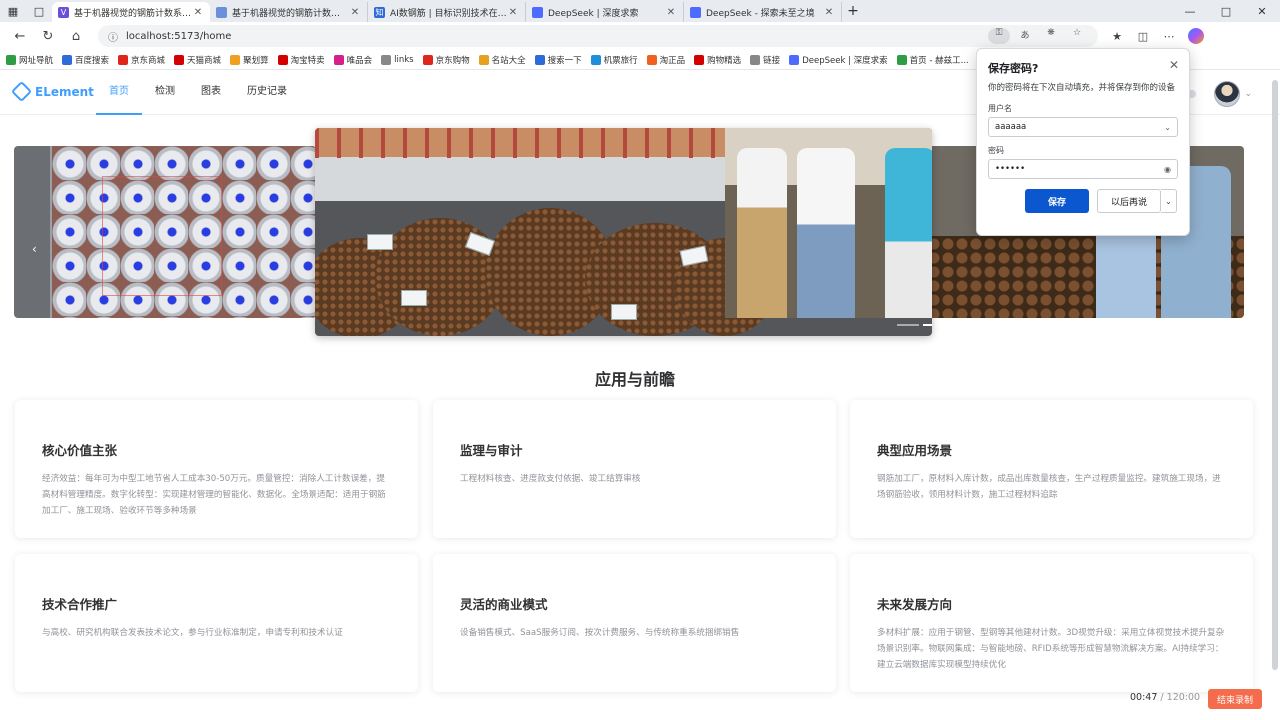  What do you see at coordinates (249, 60) in the screenshot?
I see `bookmark-item: 聚划算` at bounding box center [249, 60].